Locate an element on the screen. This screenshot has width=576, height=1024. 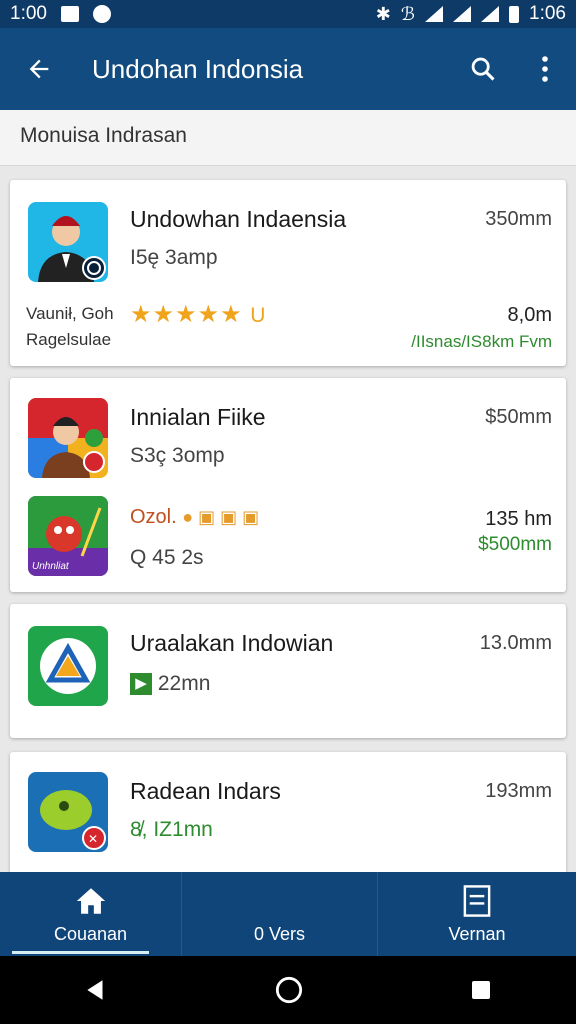
app-name: Innialan Fiike is located at coordinates (198, 417).